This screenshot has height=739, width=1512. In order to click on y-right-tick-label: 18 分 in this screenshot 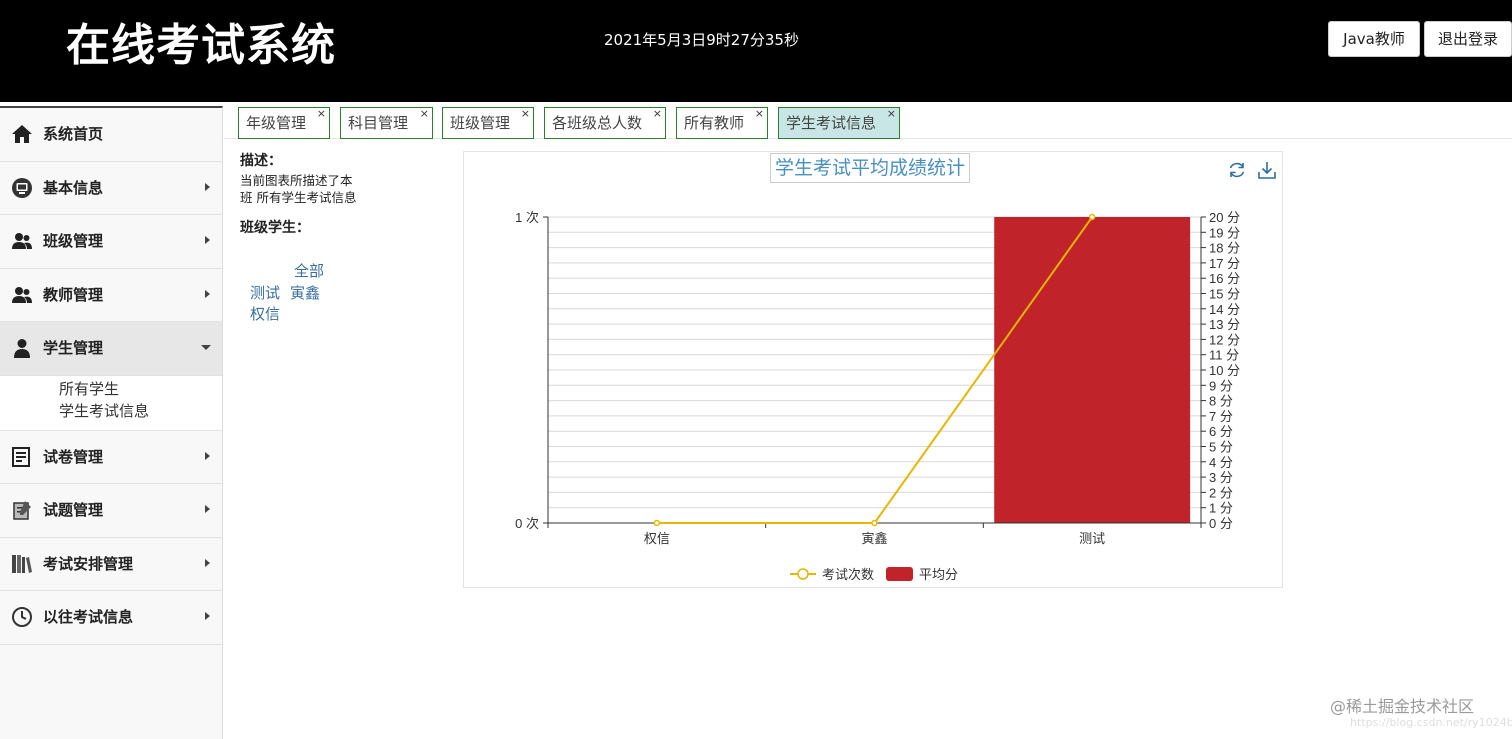, I will do `click(1224, 248)`.